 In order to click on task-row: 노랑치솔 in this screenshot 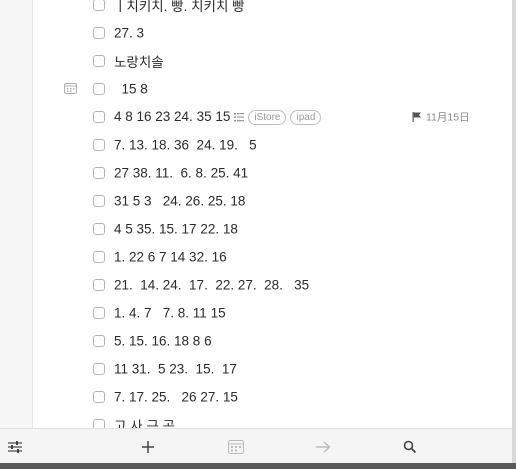, I will do `click(272, 61)`.